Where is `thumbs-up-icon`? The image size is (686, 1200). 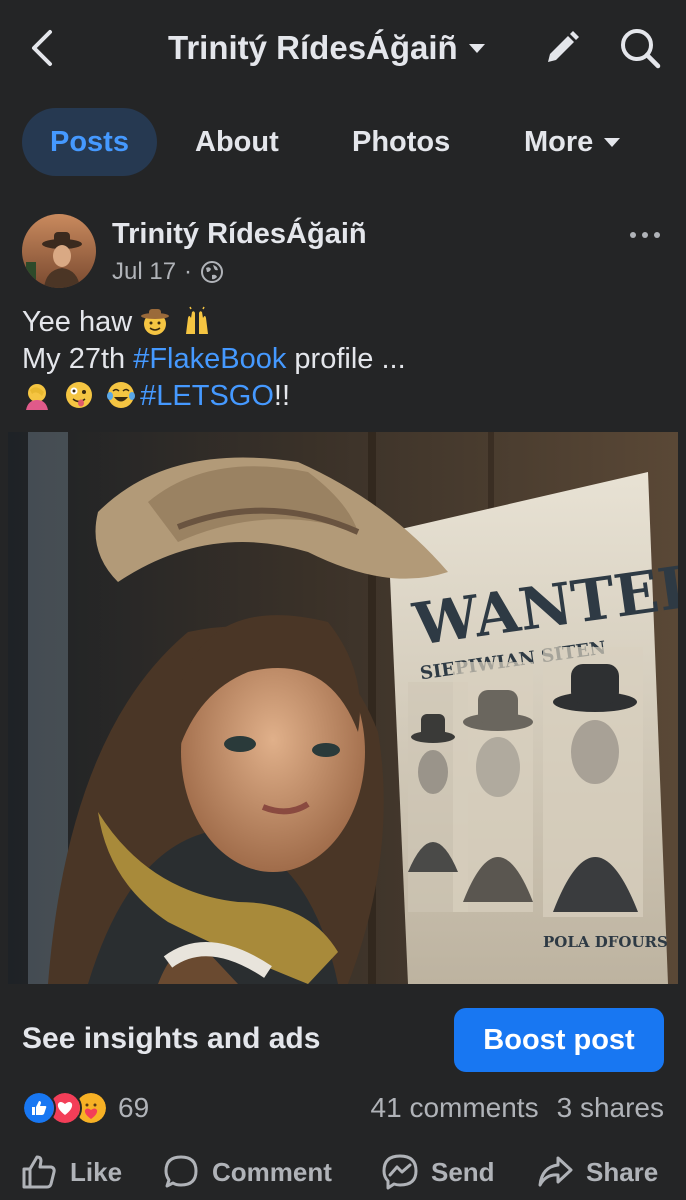
thumbs-up-icon is located at coordinates (39, 1172).